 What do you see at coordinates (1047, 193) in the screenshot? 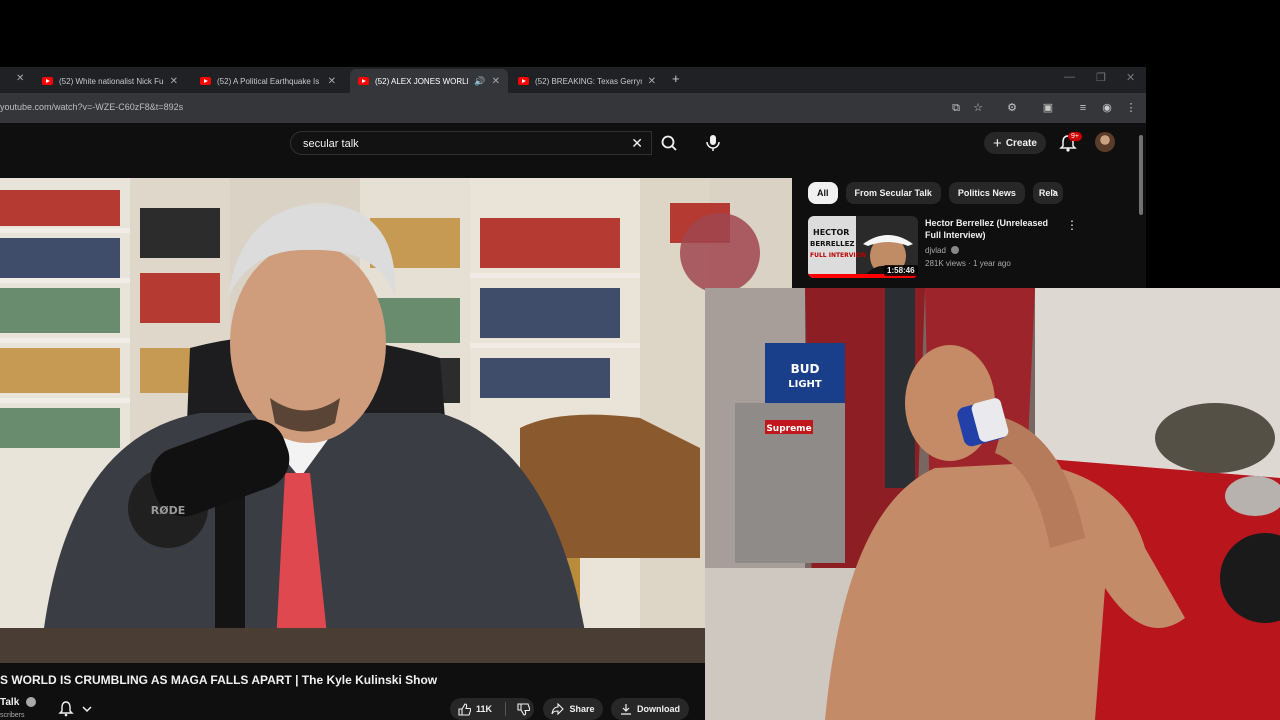
I see `chip-related: Rela` at bounding box center [1047, 193].